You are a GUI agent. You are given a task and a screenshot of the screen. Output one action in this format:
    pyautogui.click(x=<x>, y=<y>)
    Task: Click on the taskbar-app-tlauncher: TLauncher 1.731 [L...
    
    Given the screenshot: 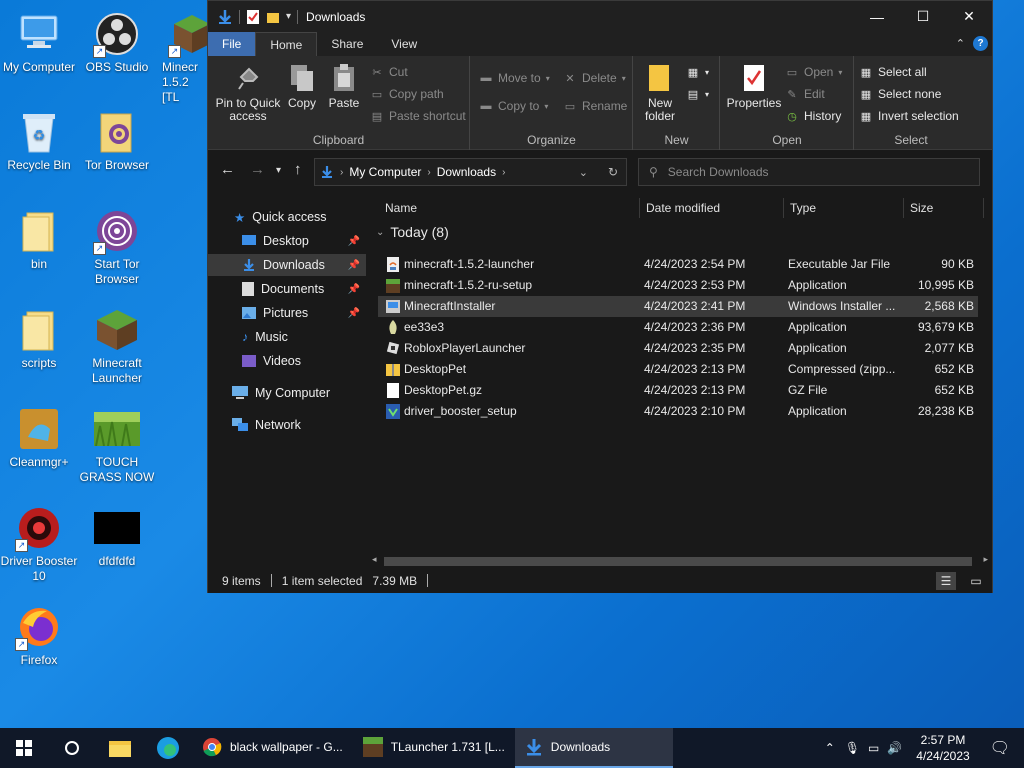 What is the action you would take?
    pyautogui.click(x=434, y=748)
    